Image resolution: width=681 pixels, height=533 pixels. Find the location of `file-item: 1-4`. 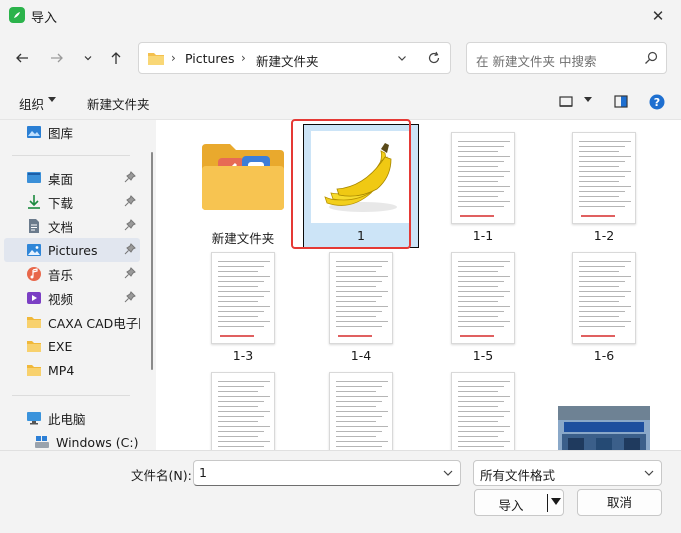

file-item: 1-4 is located at coordinates (361, 306).